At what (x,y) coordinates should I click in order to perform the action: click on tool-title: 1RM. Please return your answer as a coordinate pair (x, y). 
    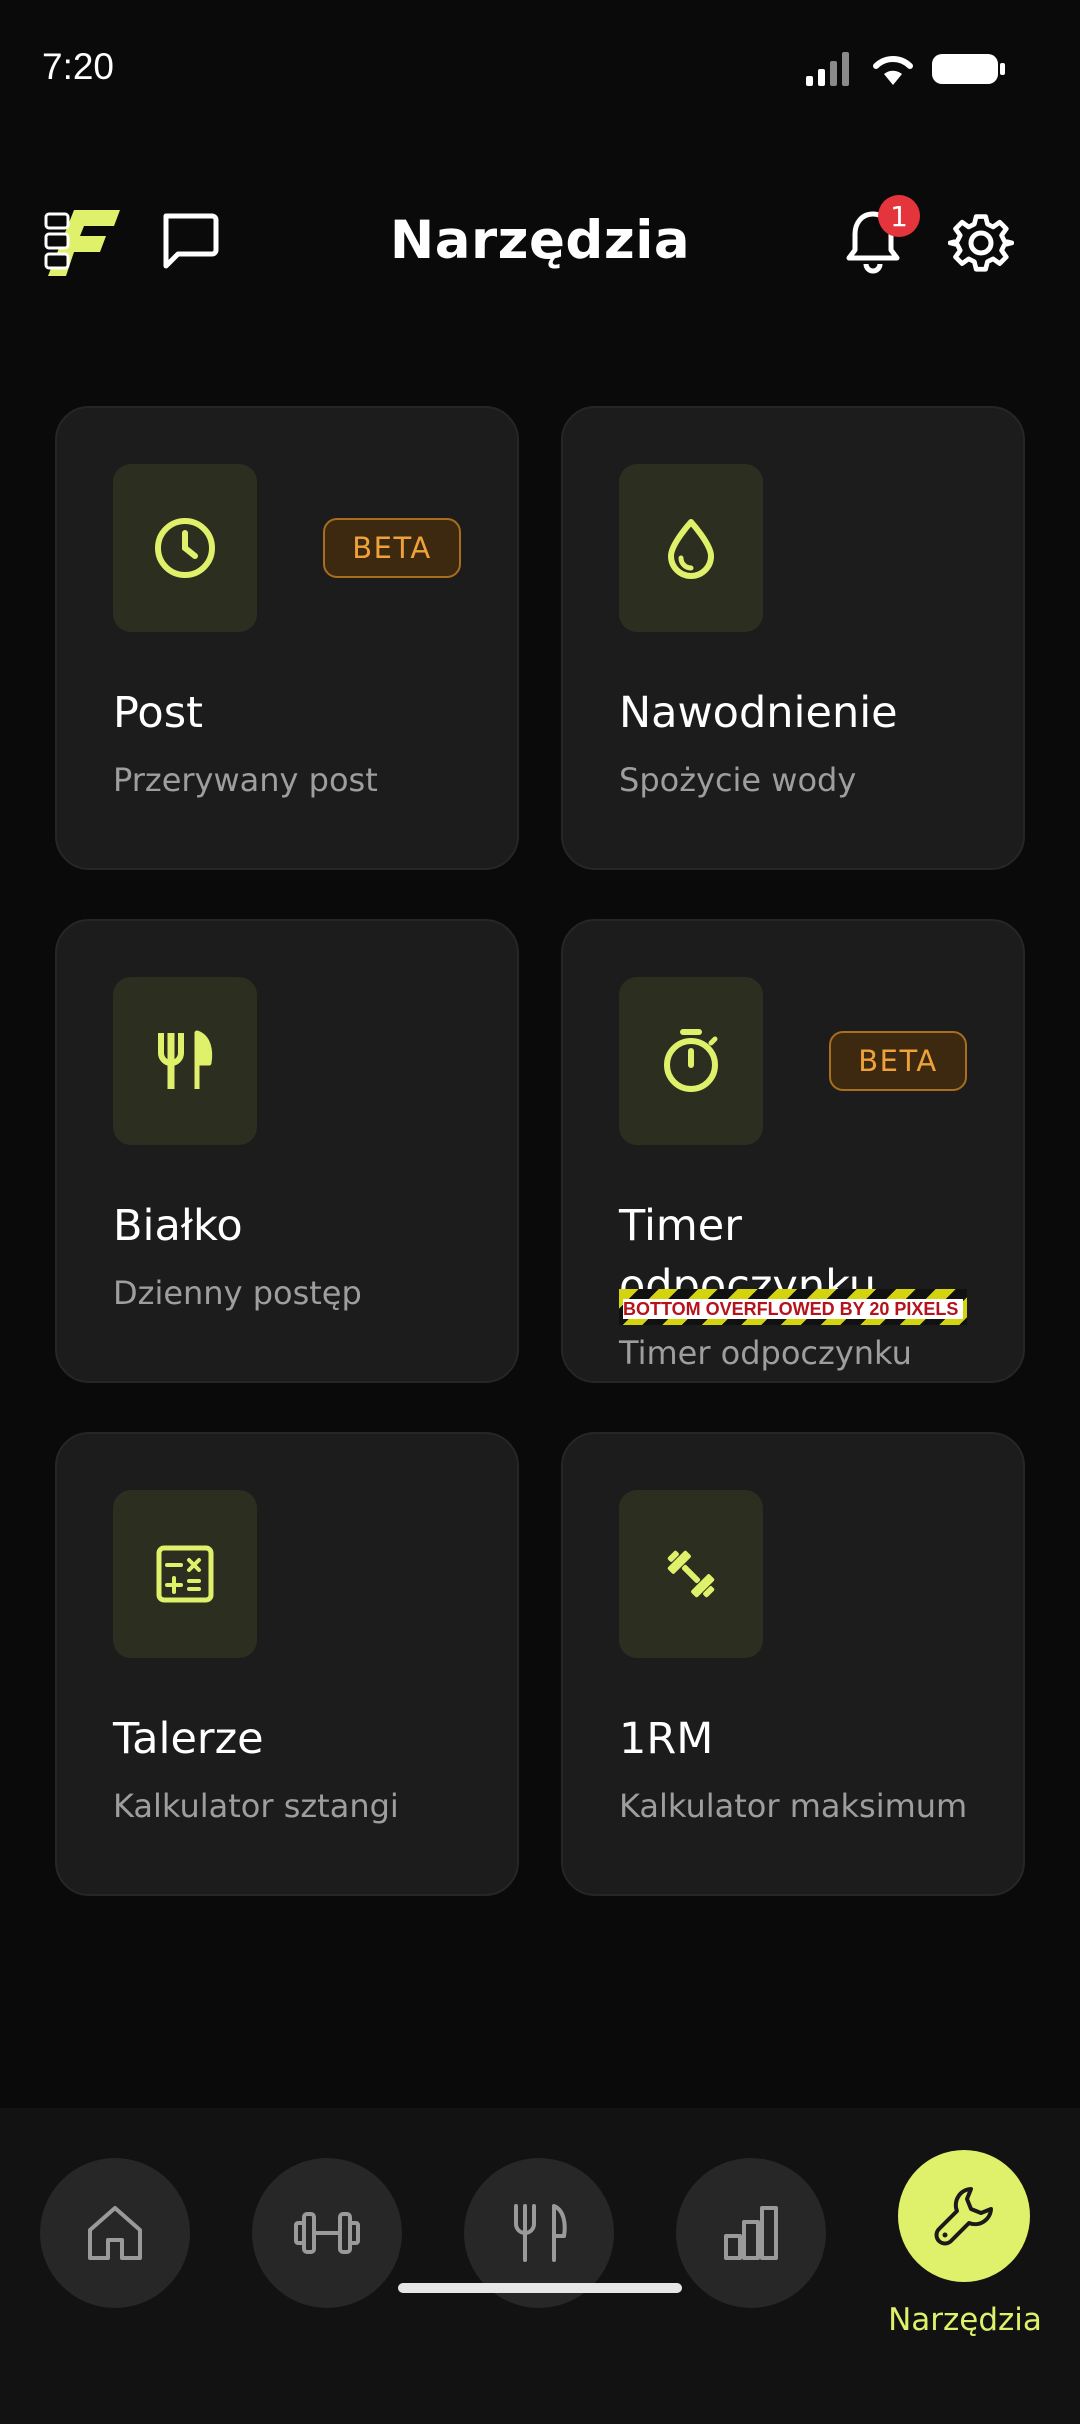
    Looking at the image, I should click on (666, 1739).